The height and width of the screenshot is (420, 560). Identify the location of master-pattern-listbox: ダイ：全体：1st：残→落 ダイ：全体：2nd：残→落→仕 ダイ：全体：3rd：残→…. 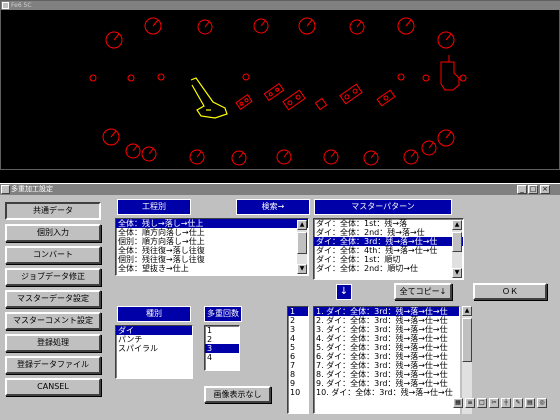
(388, 249).